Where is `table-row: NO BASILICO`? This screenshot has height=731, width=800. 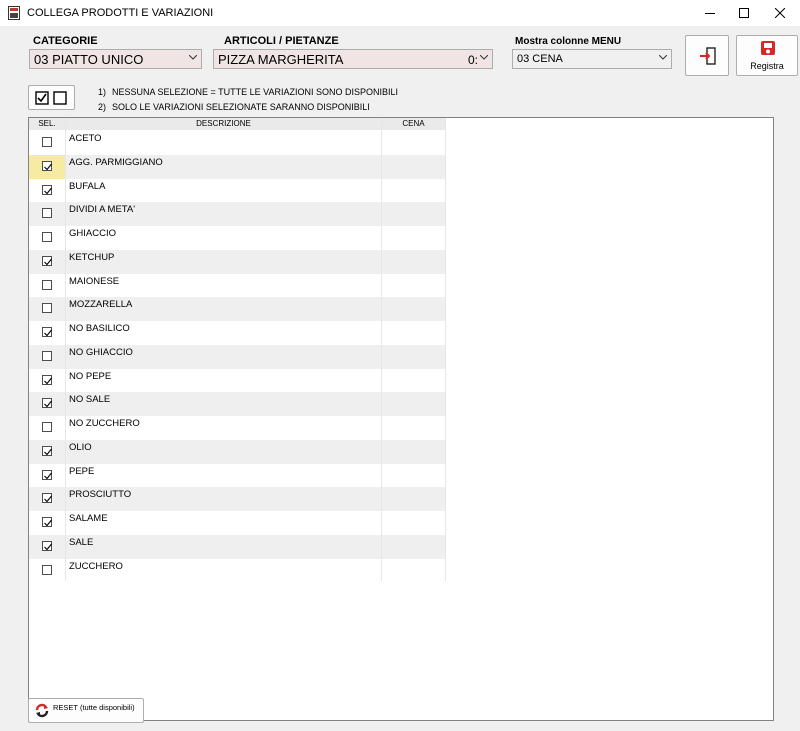 table-row: NO BASILICO is located at coordinates (237, 333).